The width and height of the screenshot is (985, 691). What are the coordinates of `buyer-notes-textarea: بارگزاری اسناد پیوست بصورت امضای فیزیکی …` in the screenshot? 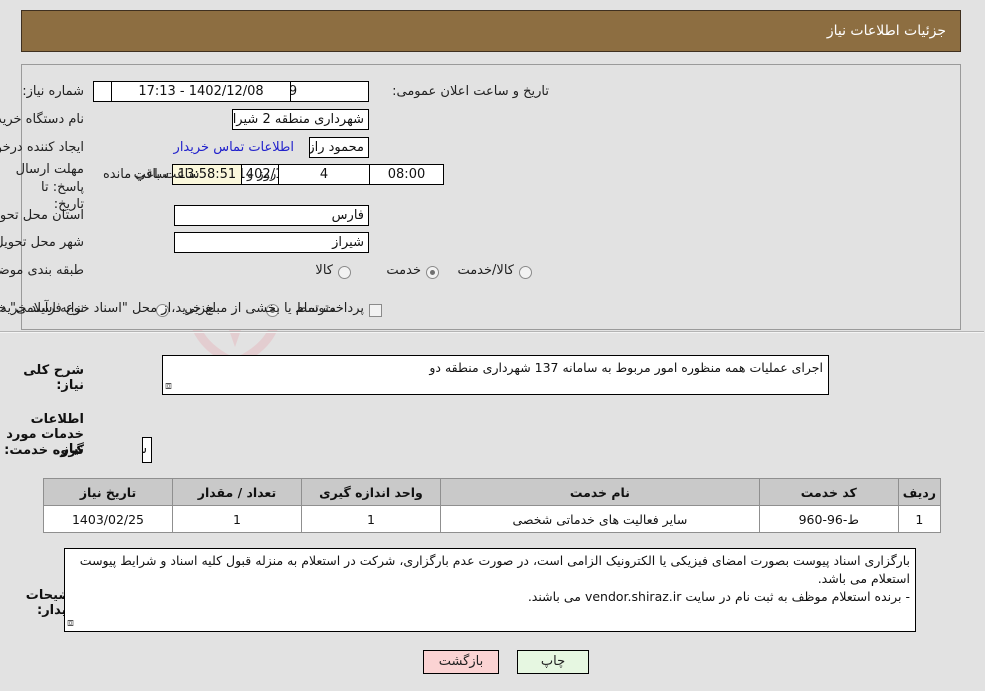 It's located at (491, 590).